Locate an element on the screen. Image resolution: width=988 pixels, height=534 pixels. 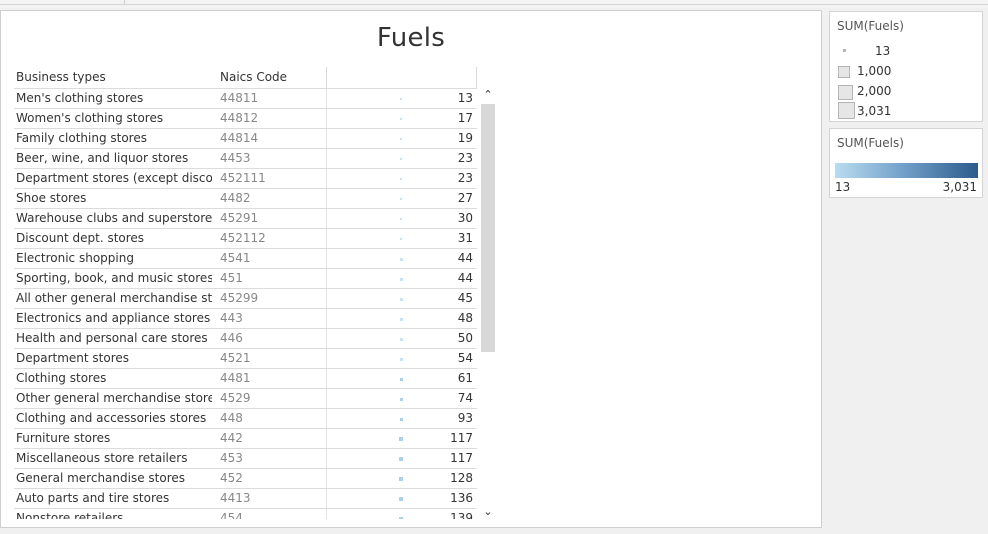
business-type-cell: Other general merchandise stores is located at coordinates (114, 398).